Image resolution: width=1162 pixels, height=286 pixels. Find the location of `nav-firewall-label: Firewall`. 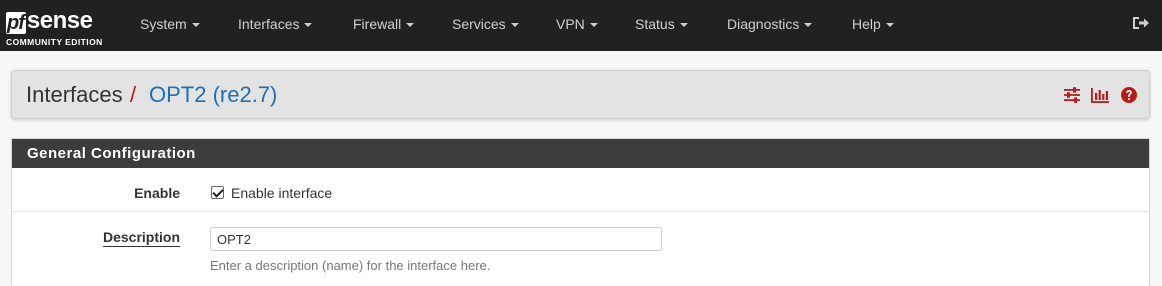

nav-firewall-label: Firewall is located at coordinates (377, 24).